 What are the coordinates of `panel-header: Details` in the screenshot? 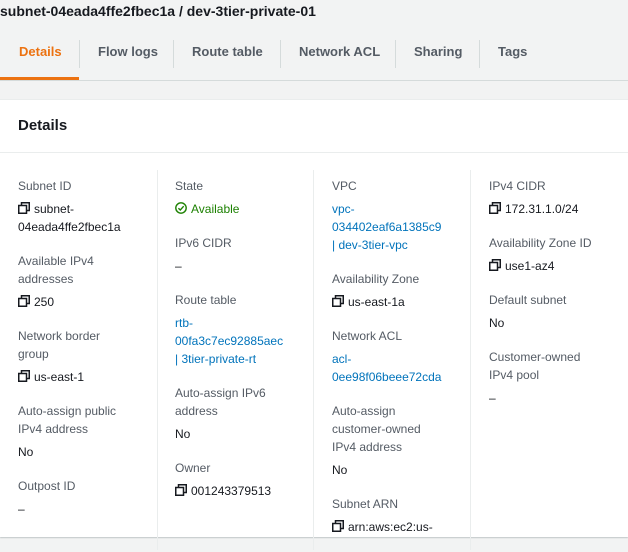 It's located at (314, 126).